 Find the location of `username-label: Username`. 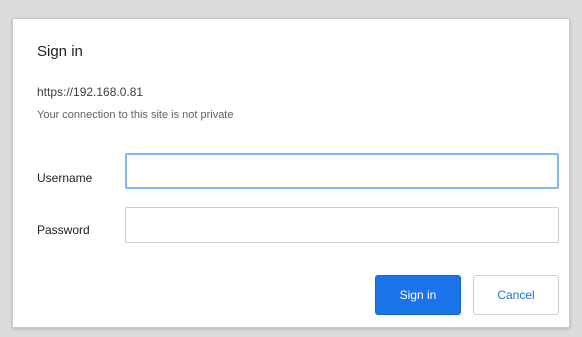

username-label: Username is located at coordinates (65, 178).